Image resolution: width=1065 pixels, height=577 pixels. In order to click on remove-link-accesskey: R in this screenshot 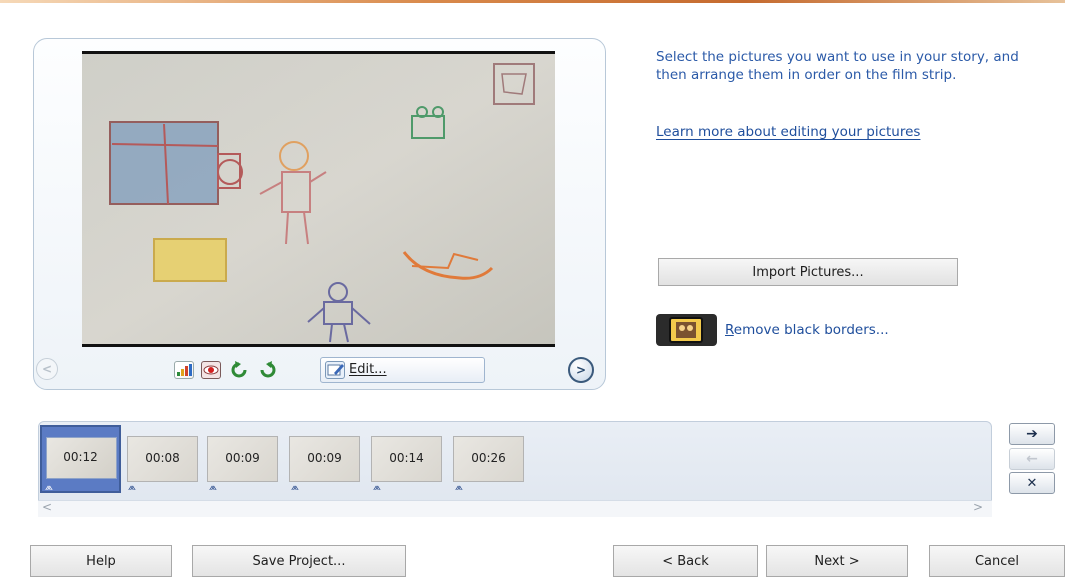, I will do `click(729, 330)`.